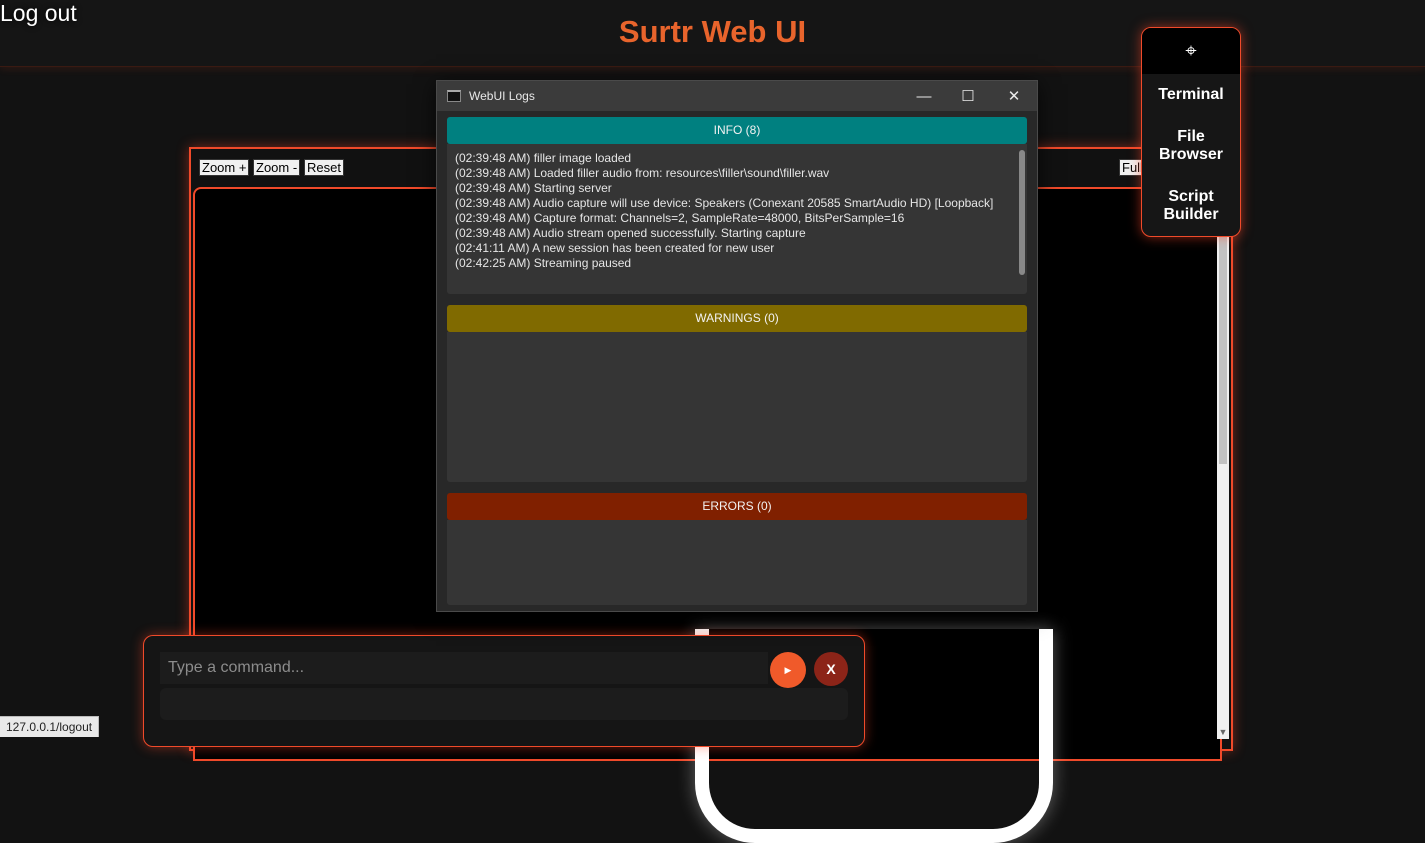  I want to click on warnings-log-panel, so click(737, 407).